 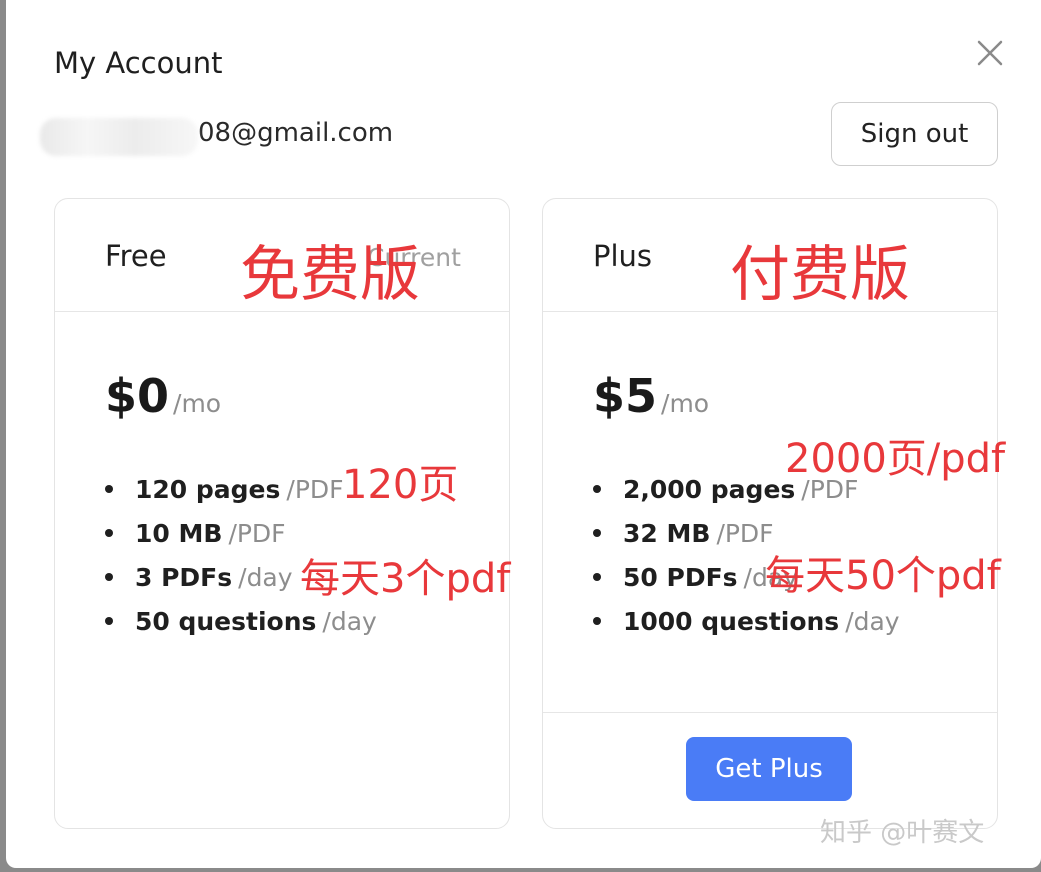 I want to click on watermark: 知乎 @叶赛文, so click(x=902, y=833).